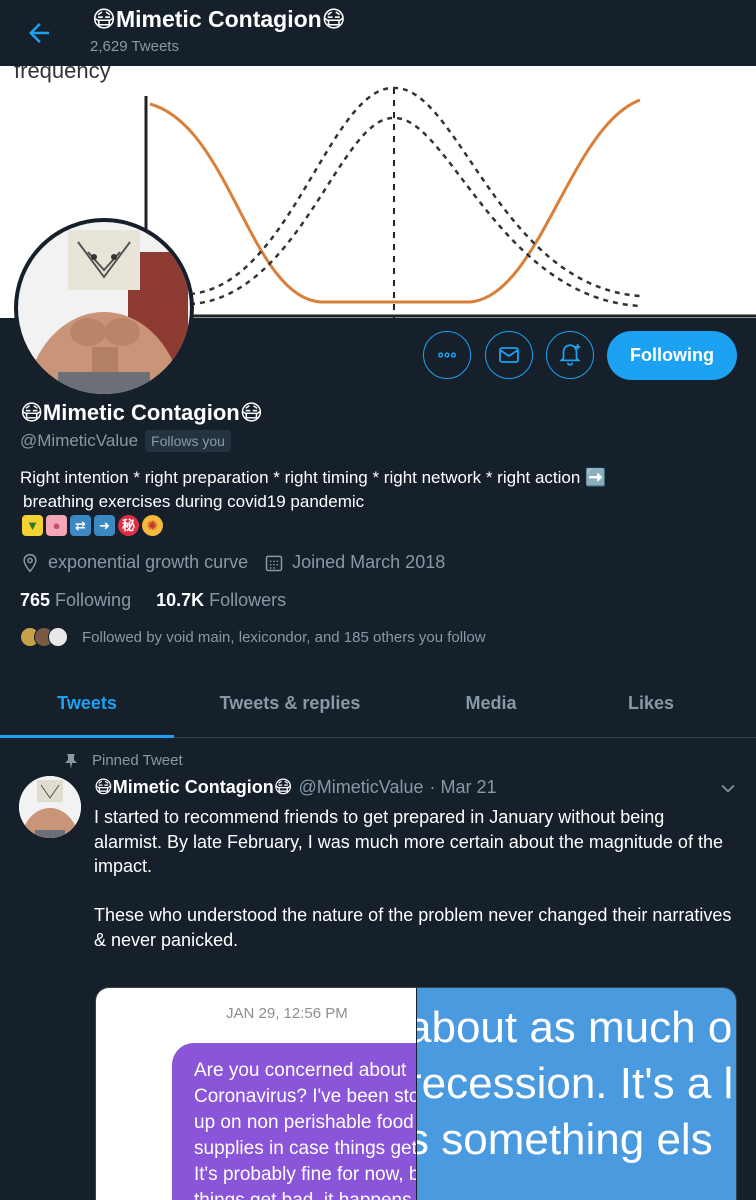 Image resolution: width=756 pixels, height=1200 pixels. Describe the element at coordinates (137, 760) in the screenshot. I see `pinned-label: Pinned Tweet` at that location.